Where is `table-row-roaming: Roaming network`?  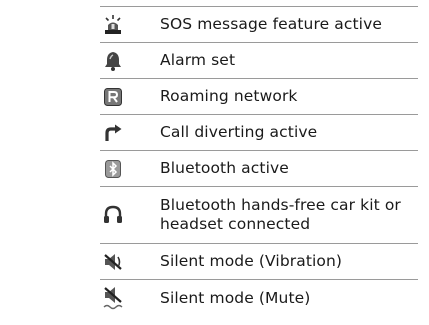
table-row-roaming: Roaming network is located at coordinates (259, 97).